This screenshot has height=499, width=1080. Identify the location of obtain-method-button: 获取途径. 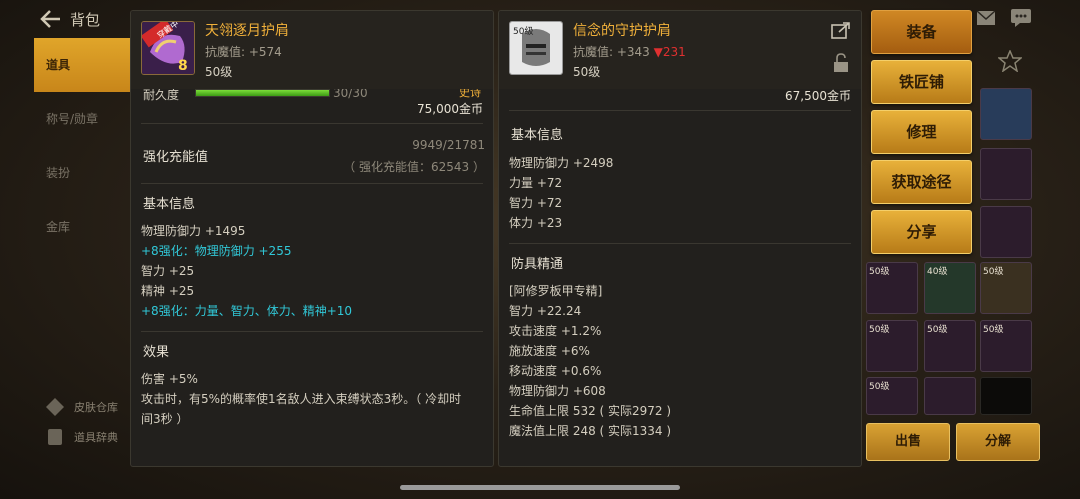
(921, 182).